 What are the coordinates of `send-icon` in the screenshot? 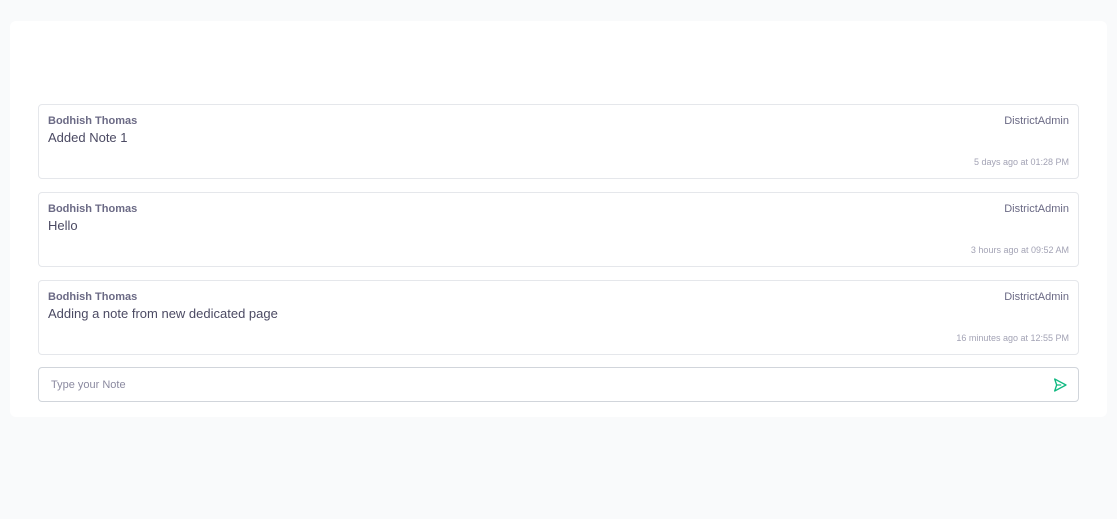 It's located at (1060, 385).